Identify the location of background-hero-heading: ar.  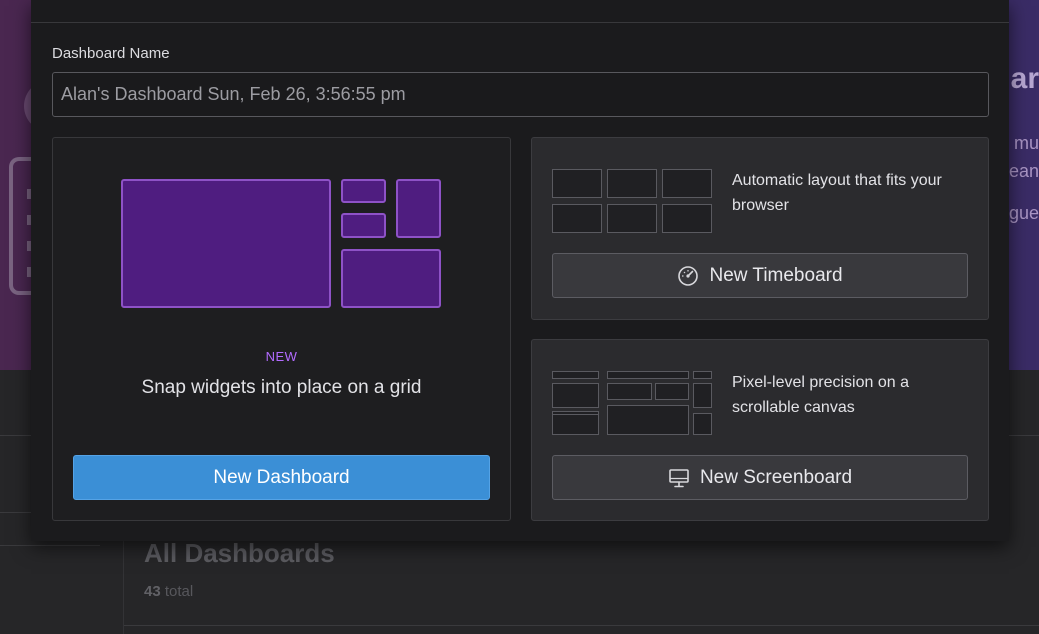
(1024, 78).